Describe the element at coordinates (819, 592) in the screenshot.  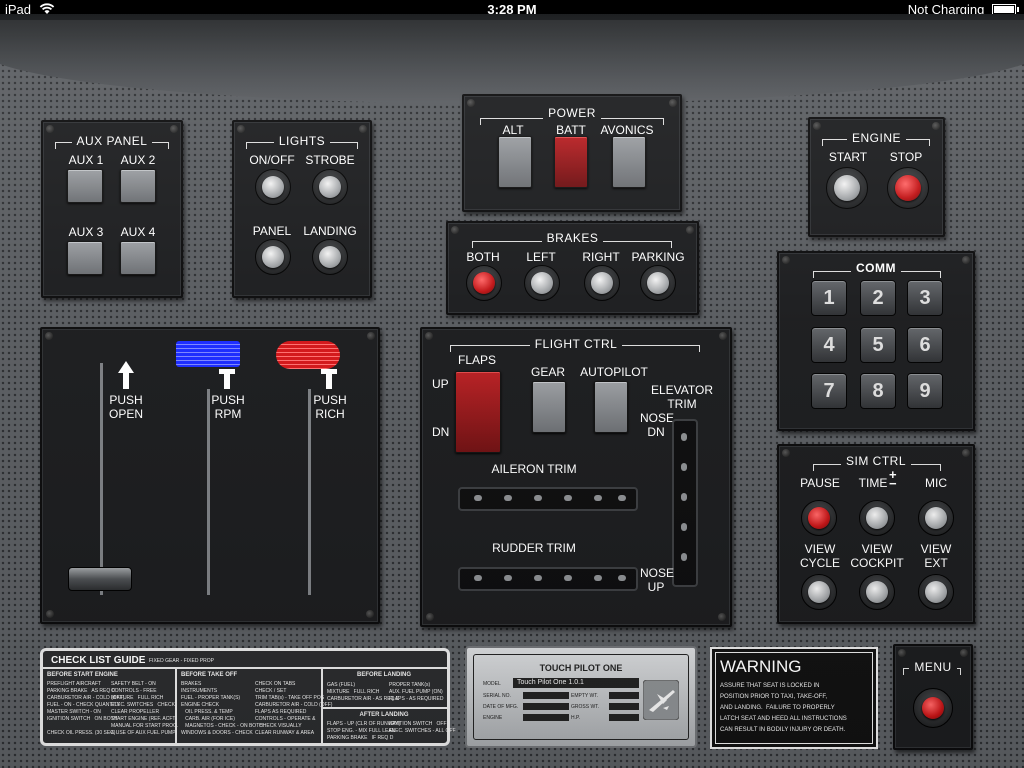
I see `view-cycle-button` at that location.